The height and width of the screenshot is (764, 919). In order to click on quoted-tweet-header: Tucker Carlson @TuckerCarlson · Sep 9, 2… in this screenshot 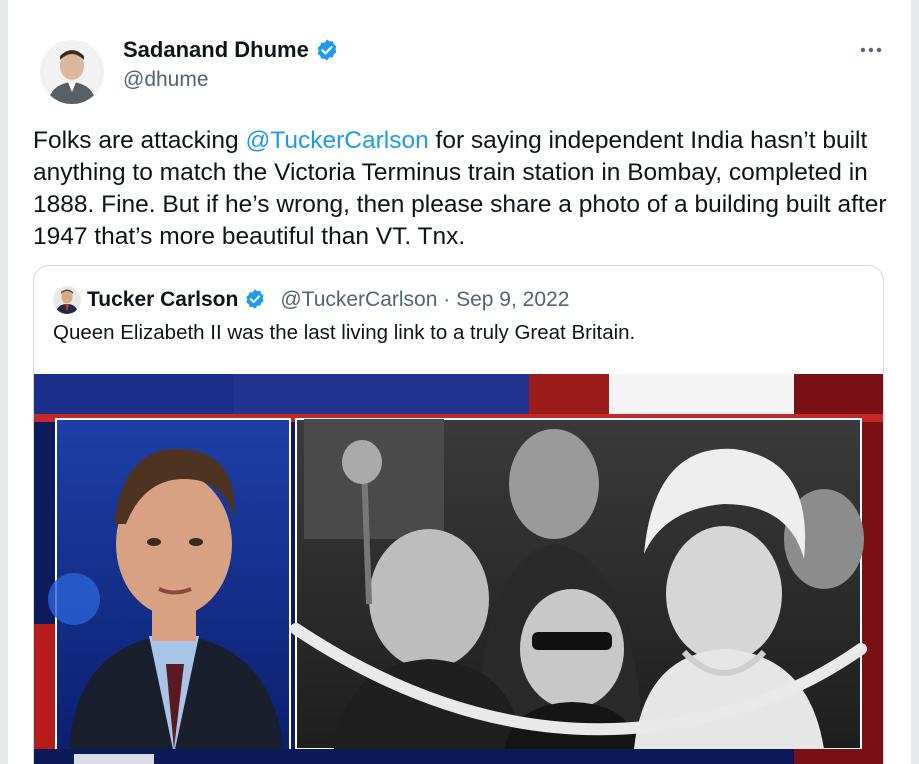, I will do `click(311, 300)`.